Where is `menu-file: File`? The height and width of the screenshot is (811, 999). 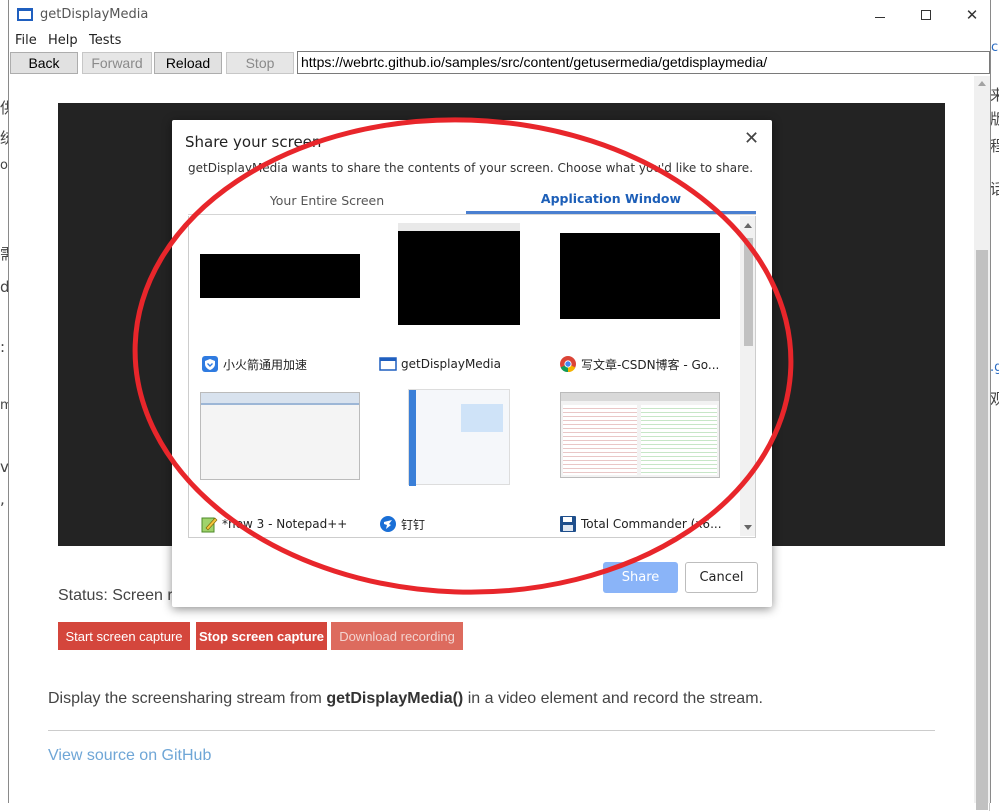 menu-file: File is located at coordinates (26, 40).